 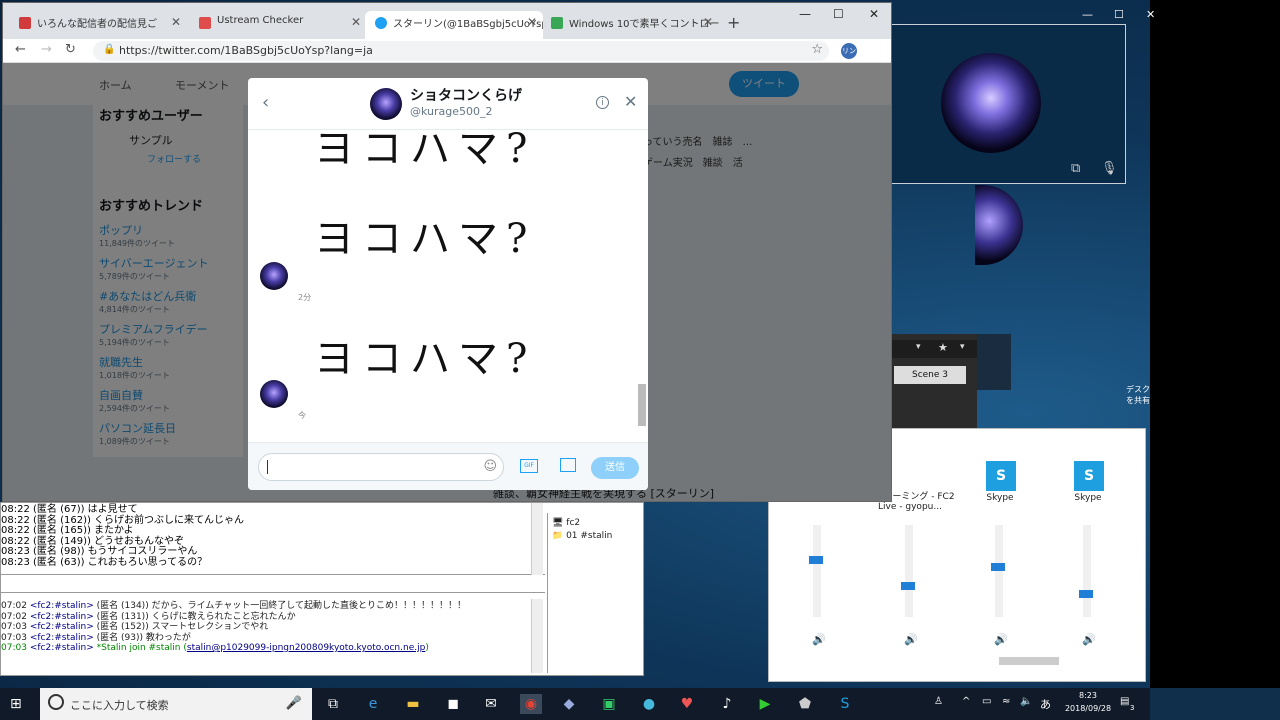 I want to click on channel-item: 📁 01 #stalin, so click(x=595, y=536).